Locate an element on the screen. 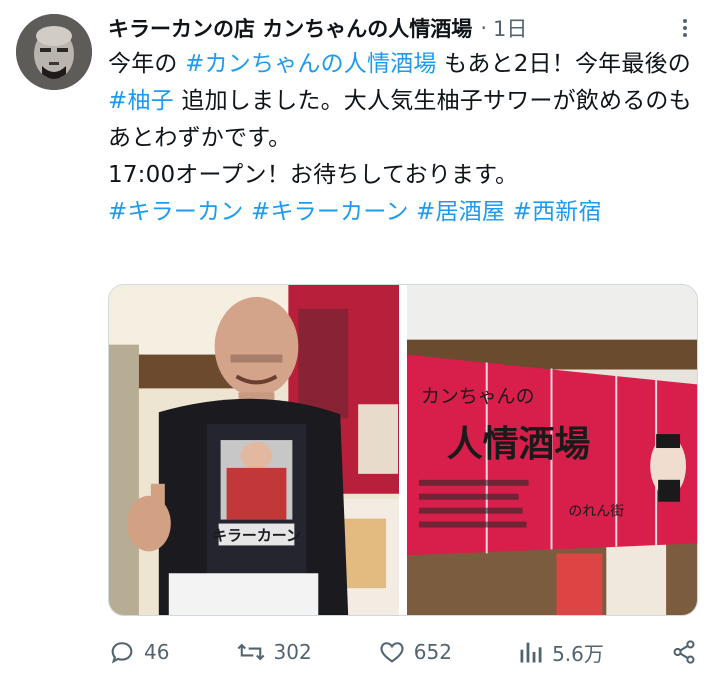 This screenshot has width=719, height=681. tweet-text-segment: 今年の is located at coordinates (143, 64).